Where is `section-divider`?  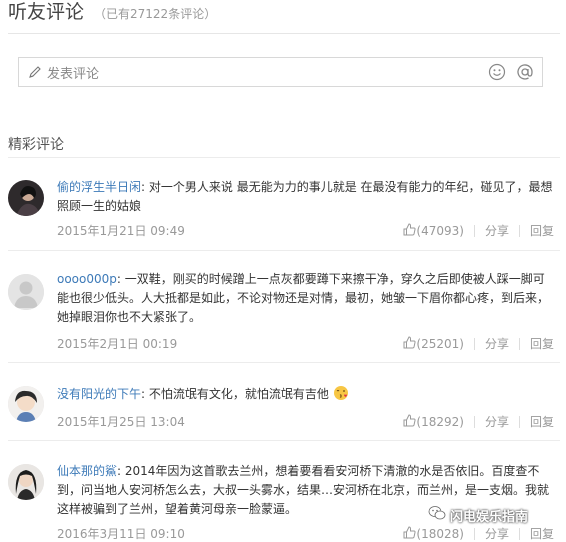
section-divider is located at coordinates (284, 157).